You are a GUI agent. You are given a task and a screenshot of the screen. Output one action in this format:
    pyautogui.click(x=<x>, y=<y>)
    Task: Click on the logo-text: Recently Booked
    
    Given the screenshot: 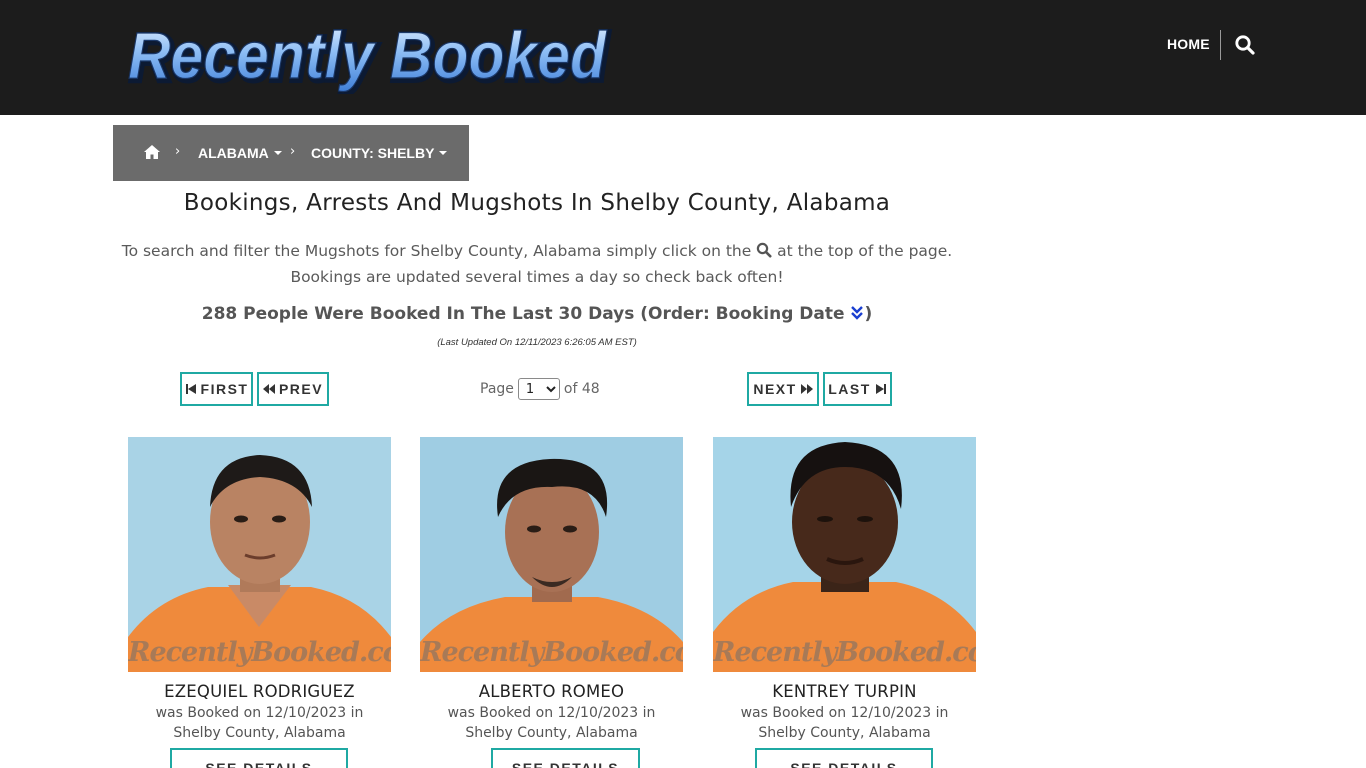 What is the action you would take?
    pyautogui.click(x=367, y=55)
    